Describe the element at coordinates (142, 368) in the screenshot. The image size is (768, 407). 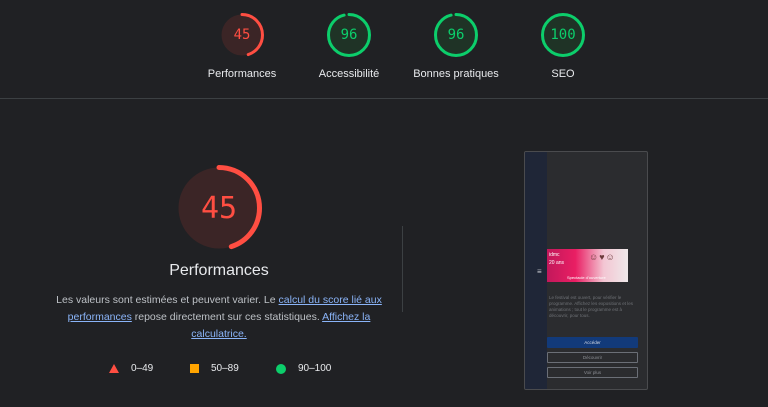
I see `legend-range: 0–49` at that location.